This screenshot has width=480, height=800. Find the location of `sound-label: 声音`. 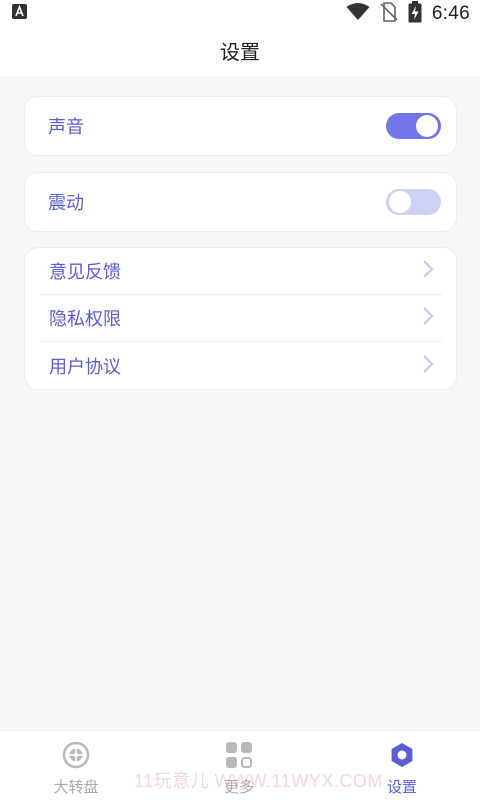

sound-label: 声音 is located at coordinates (66, 127).